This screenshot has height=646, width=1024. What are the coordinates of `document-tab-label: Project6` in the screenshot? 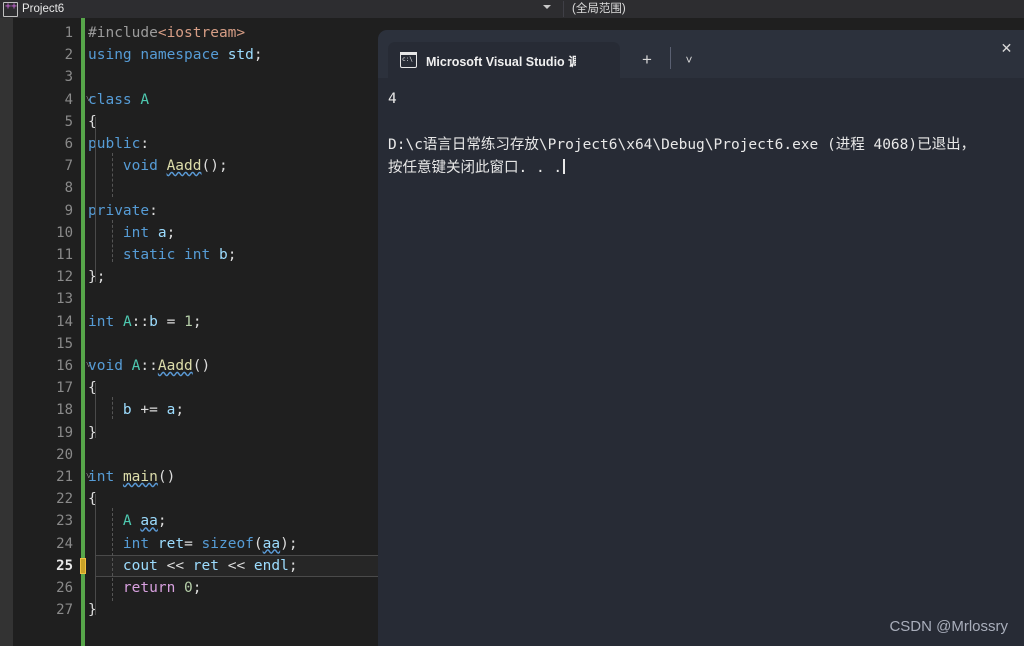 It's located at (43, 9).